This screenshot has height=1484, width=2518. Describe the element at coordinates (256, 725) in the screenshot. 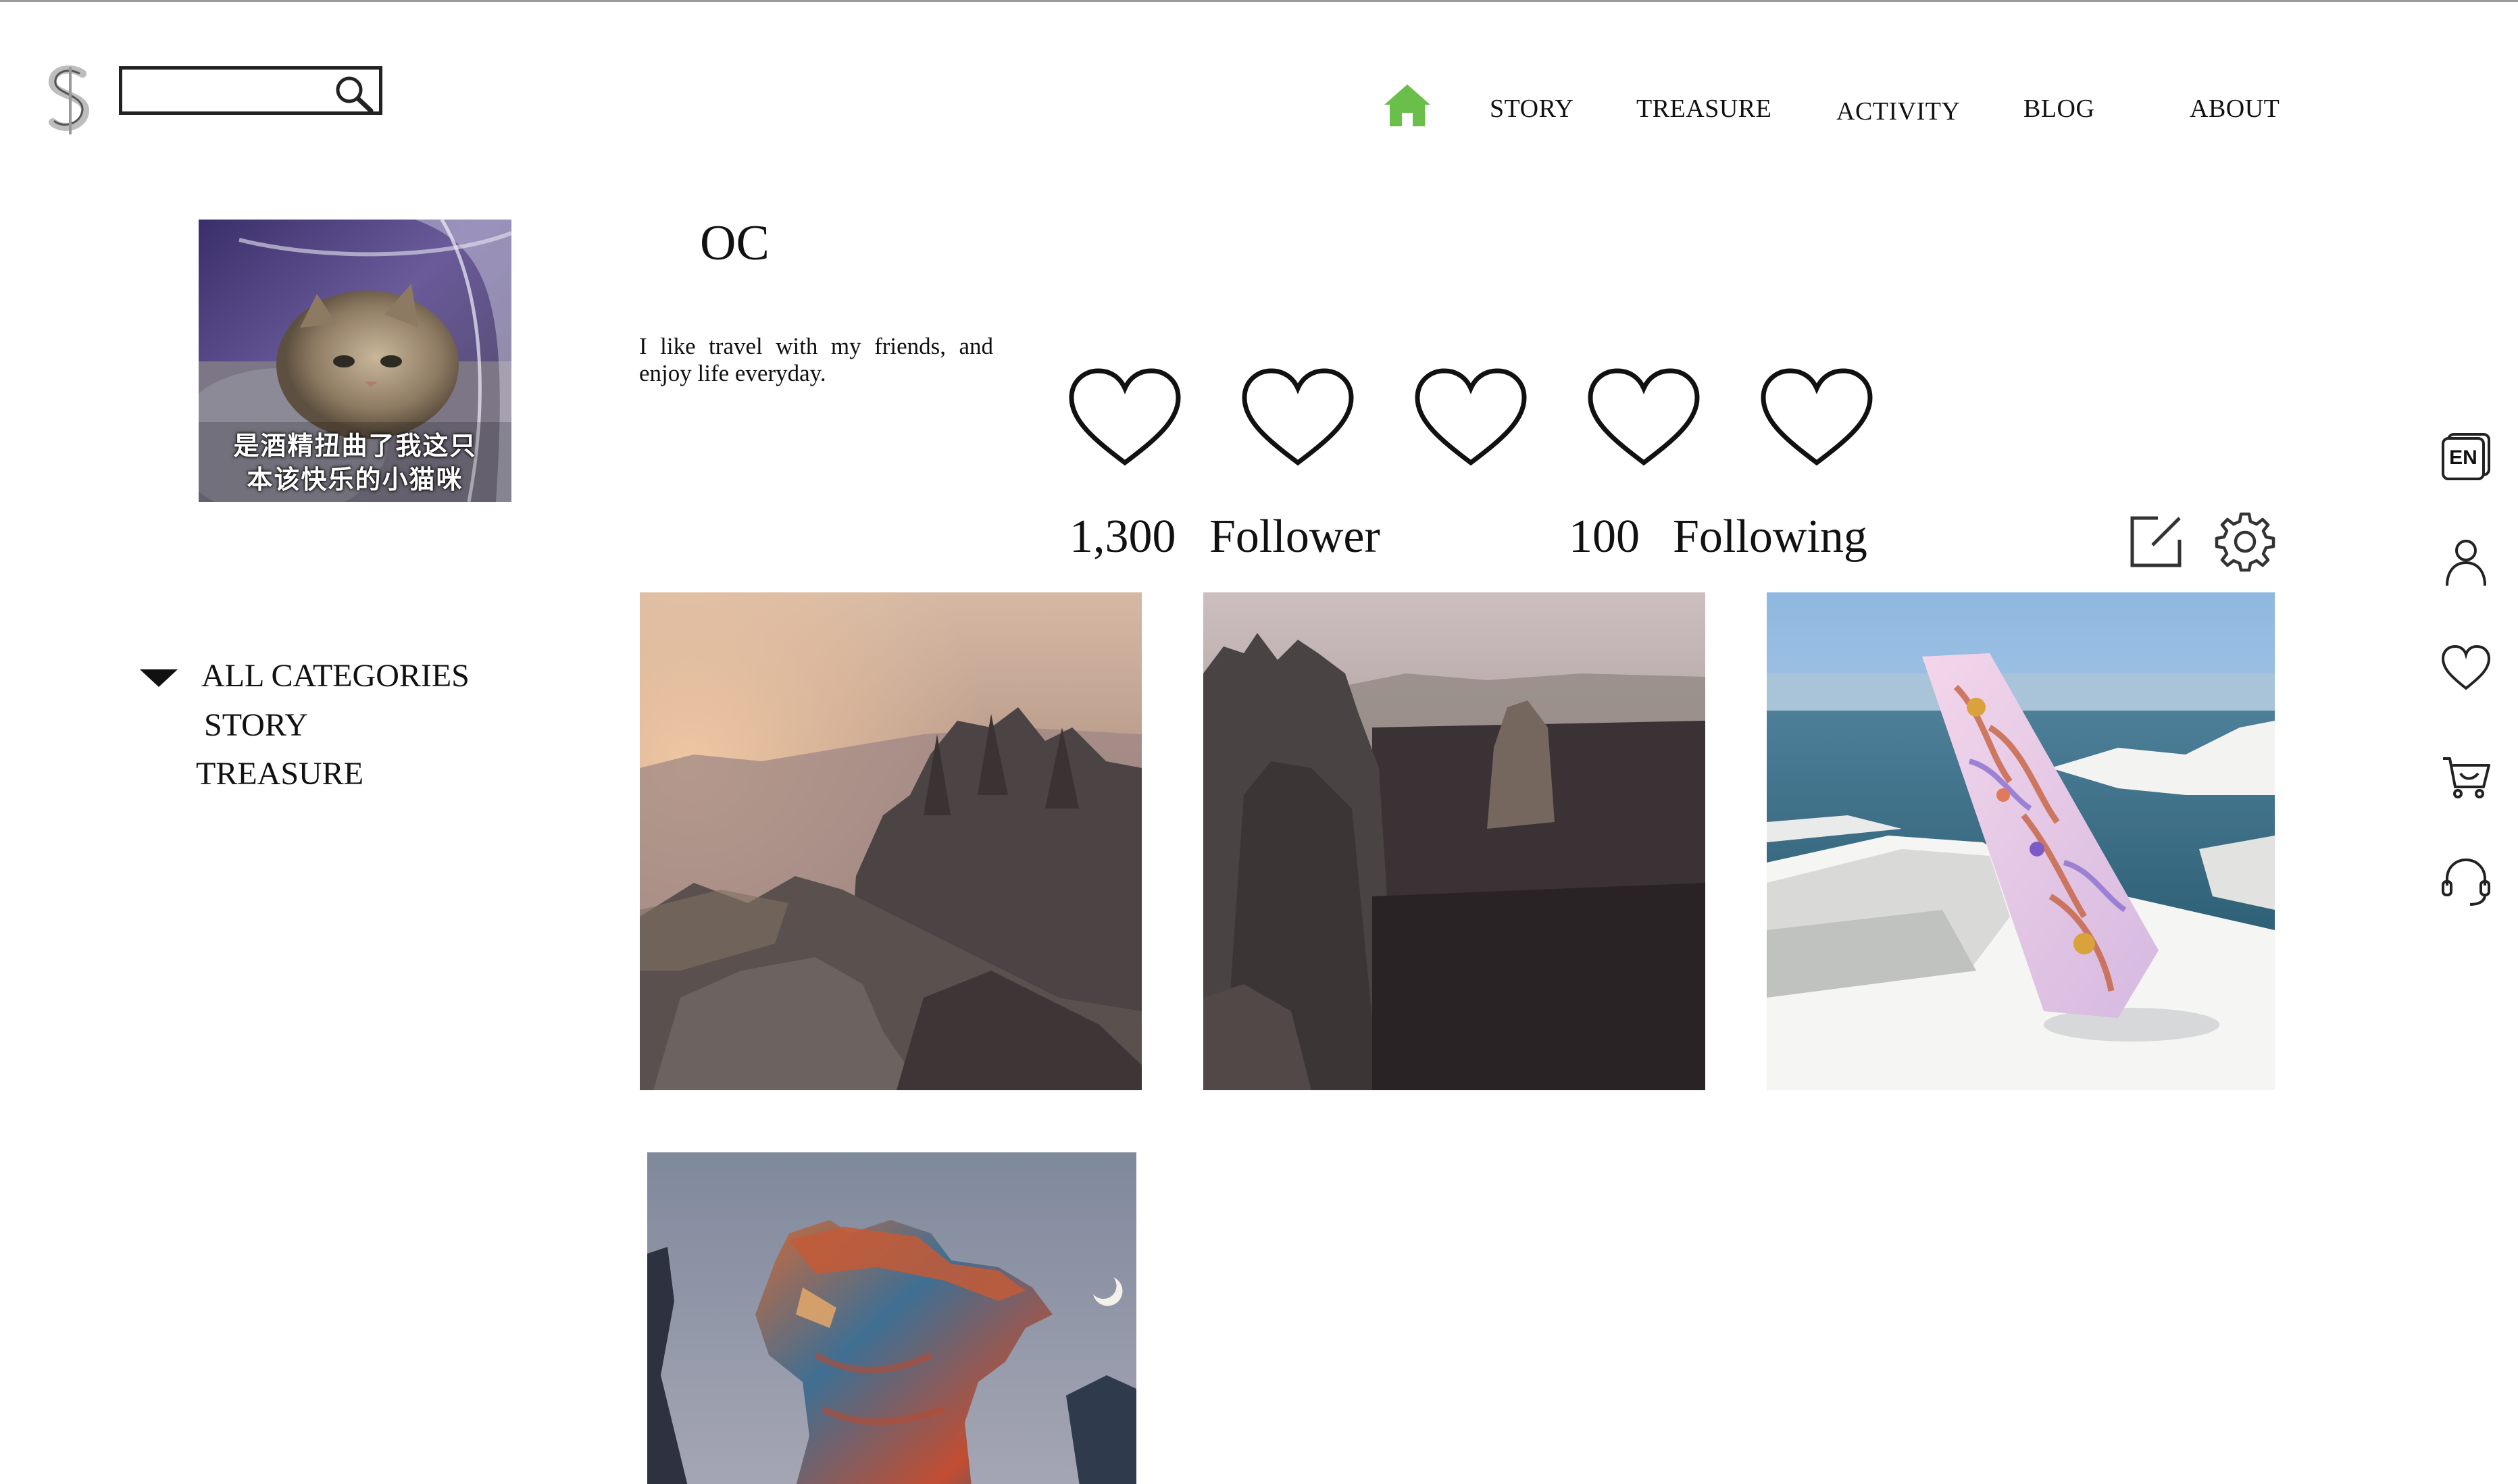

I see `sidebar-item-story: STORY` at that location.